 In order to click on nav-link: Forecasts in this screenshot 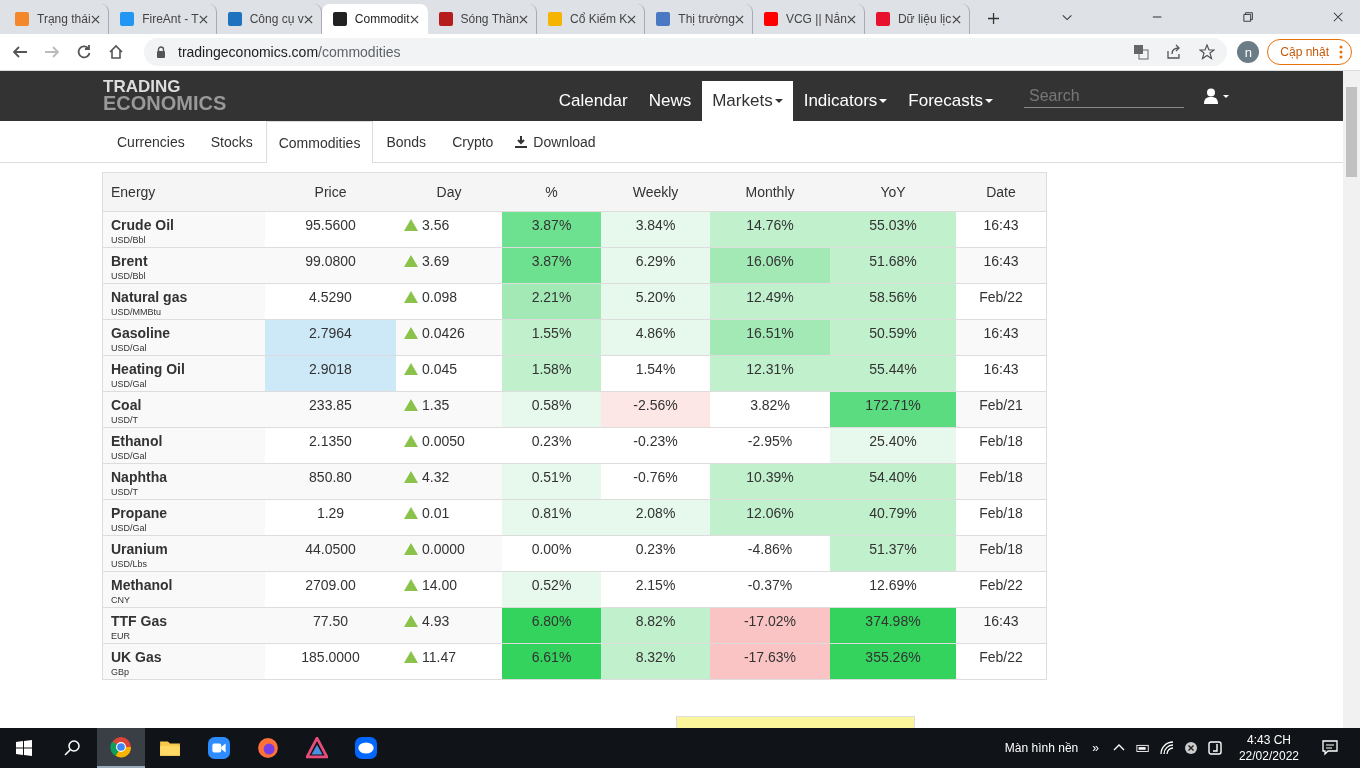, I will do `click(950, 101)`.